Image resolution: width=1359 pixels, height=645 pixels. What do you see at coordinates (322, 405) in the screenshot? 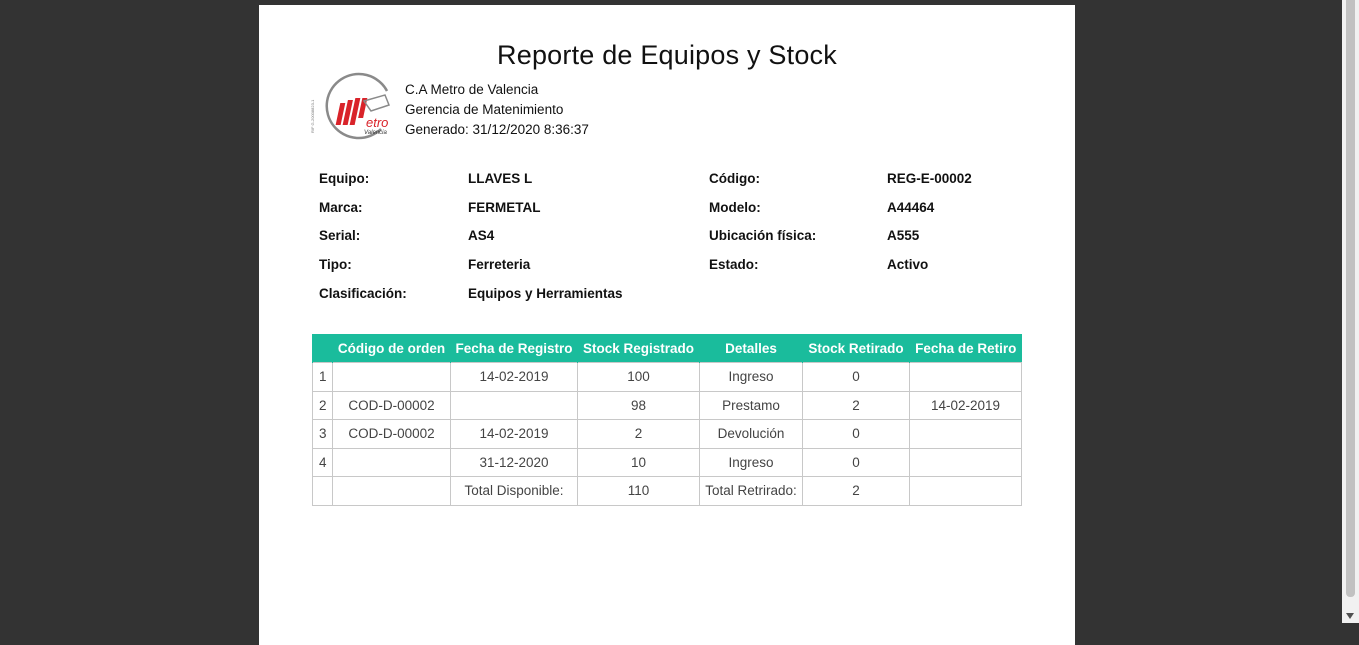
I see `cell-index: 2` at bounding box center [322, 405].